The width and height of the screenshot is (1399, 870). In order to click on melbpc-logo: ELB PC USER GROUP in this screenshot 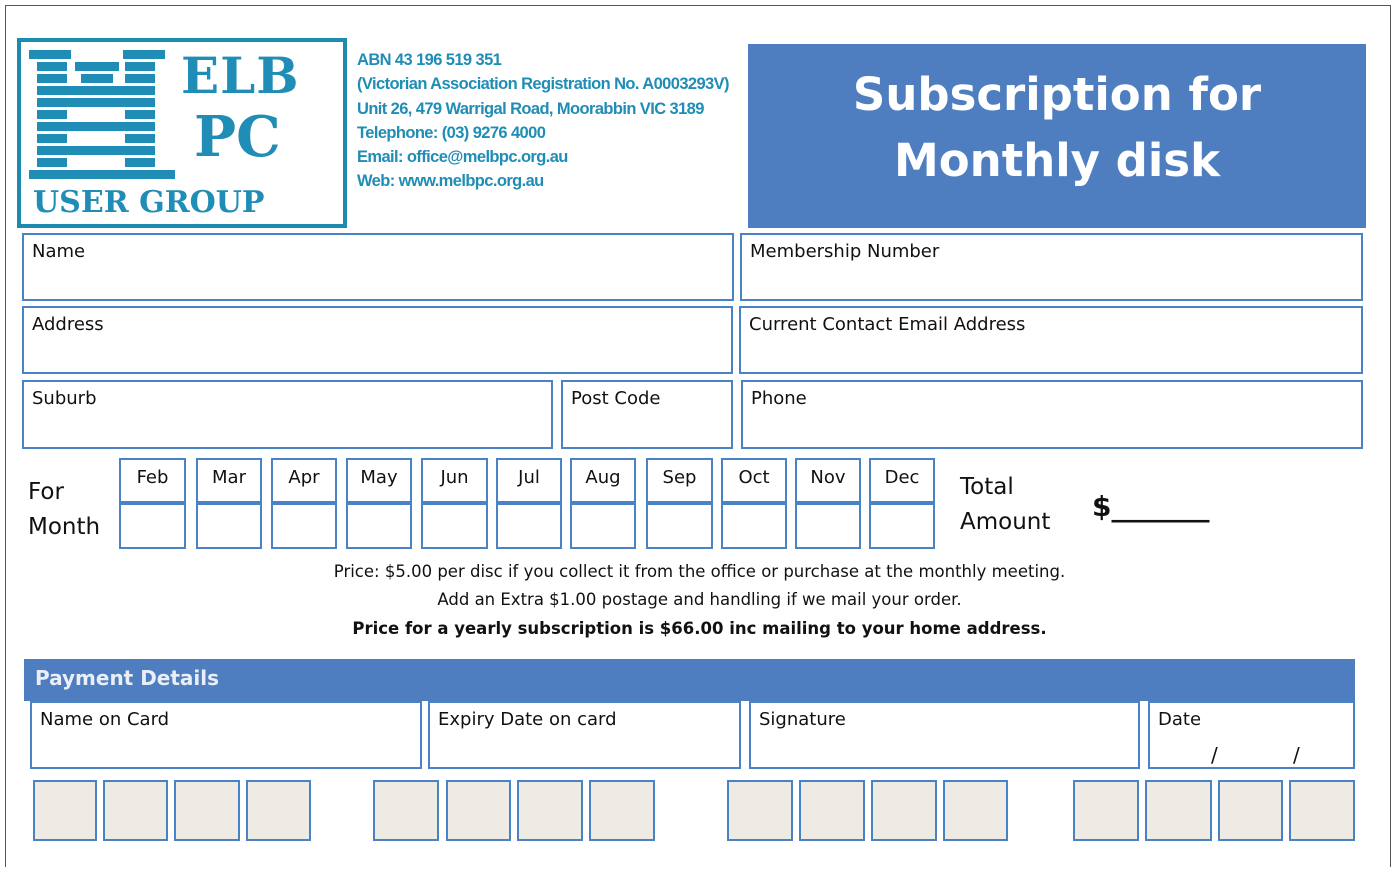, I will do `click(182, 133)`.